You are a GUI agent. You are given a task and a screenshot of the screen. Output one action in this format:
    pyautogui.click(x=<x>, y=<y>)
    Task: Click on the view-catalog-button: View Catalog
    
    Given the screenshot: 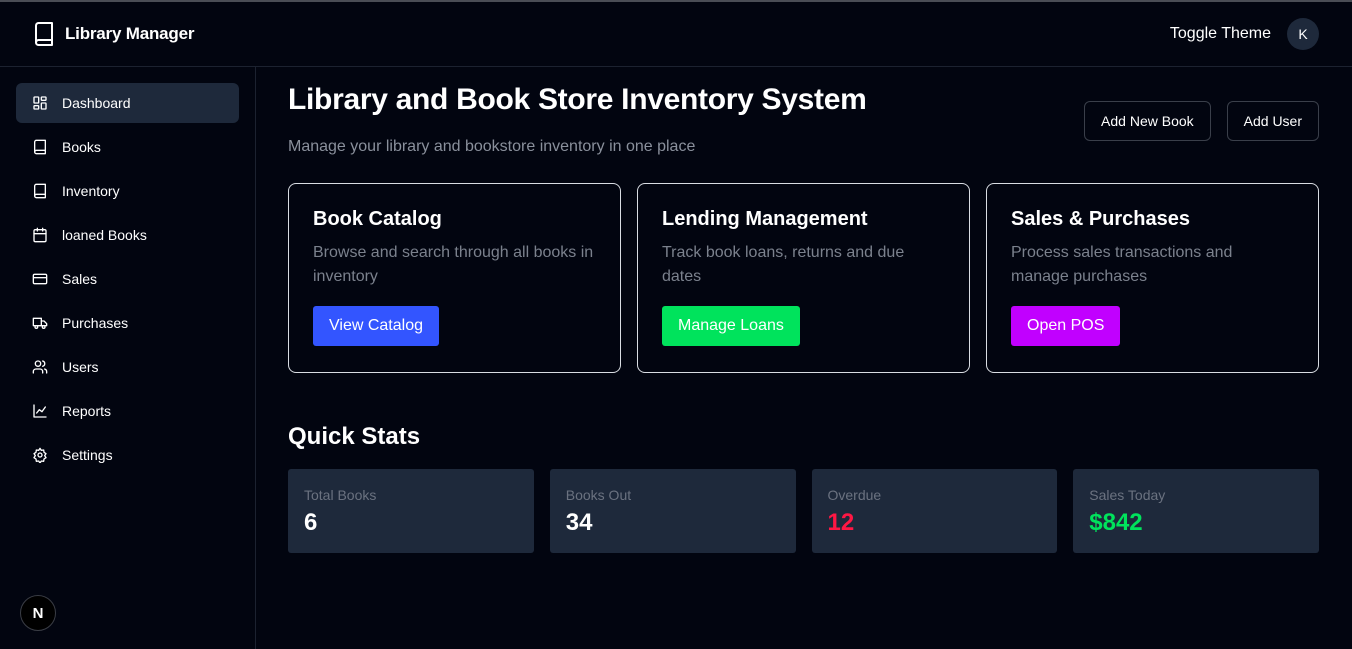 What is the action you would take?
    pyautogui.click(x=376, y=326)
    